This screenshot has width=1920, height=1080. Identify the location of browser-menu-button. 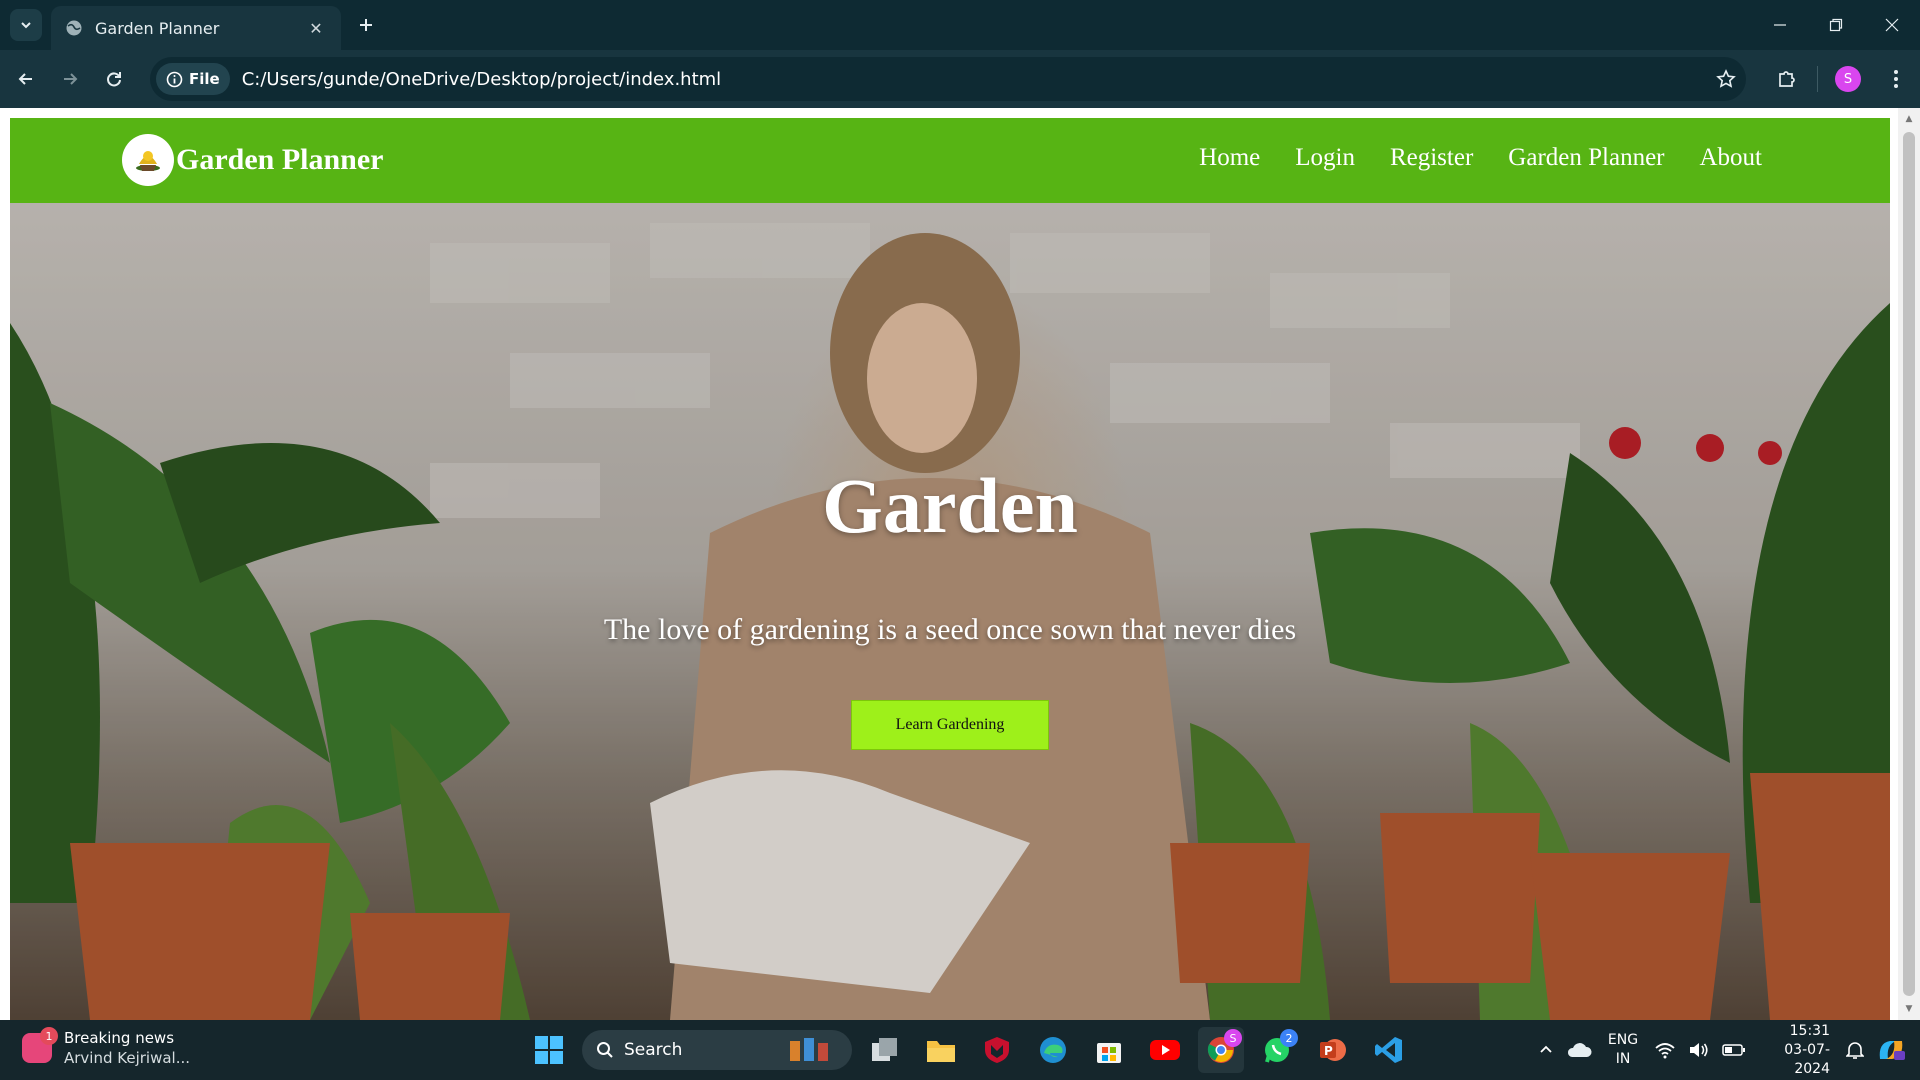
(1896, 79).